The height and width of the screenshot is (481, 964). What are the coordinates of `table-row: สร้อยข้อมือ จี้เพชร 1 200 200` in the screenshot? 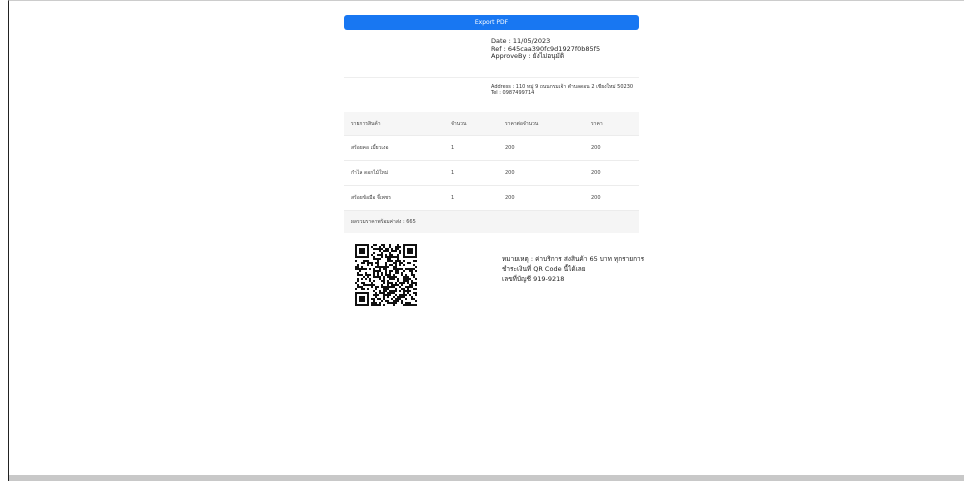 It's located at (491, 198).